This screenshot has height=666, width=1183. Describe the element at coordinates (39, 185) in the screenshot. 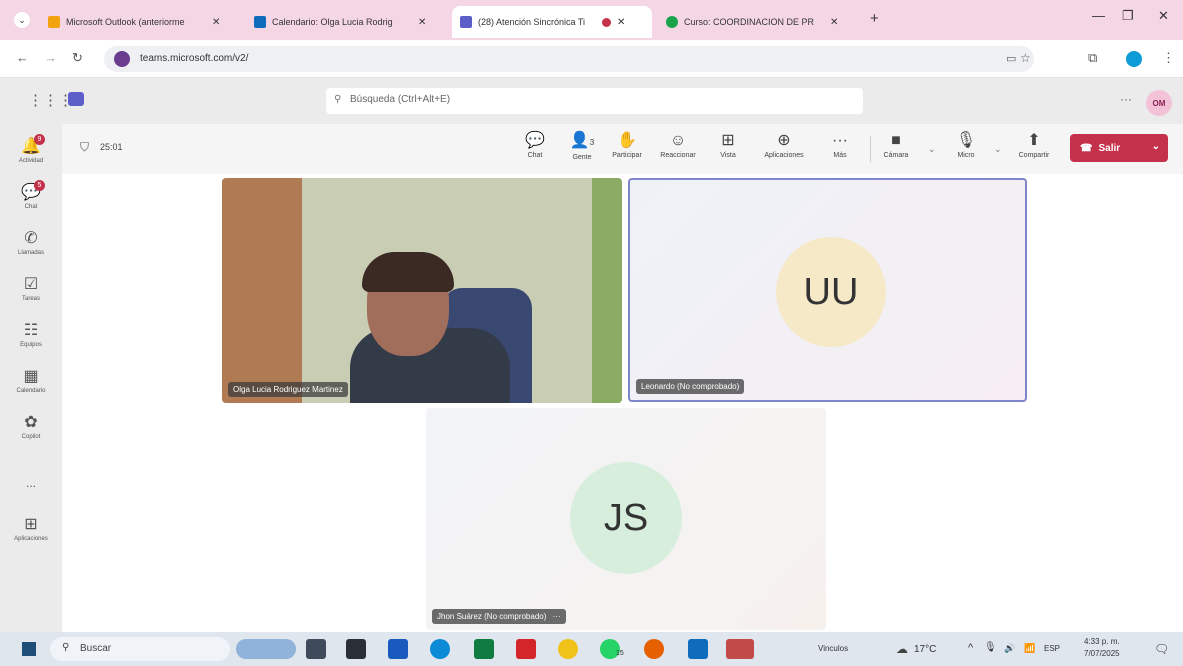

I see `chat-badge: 5` at that location.